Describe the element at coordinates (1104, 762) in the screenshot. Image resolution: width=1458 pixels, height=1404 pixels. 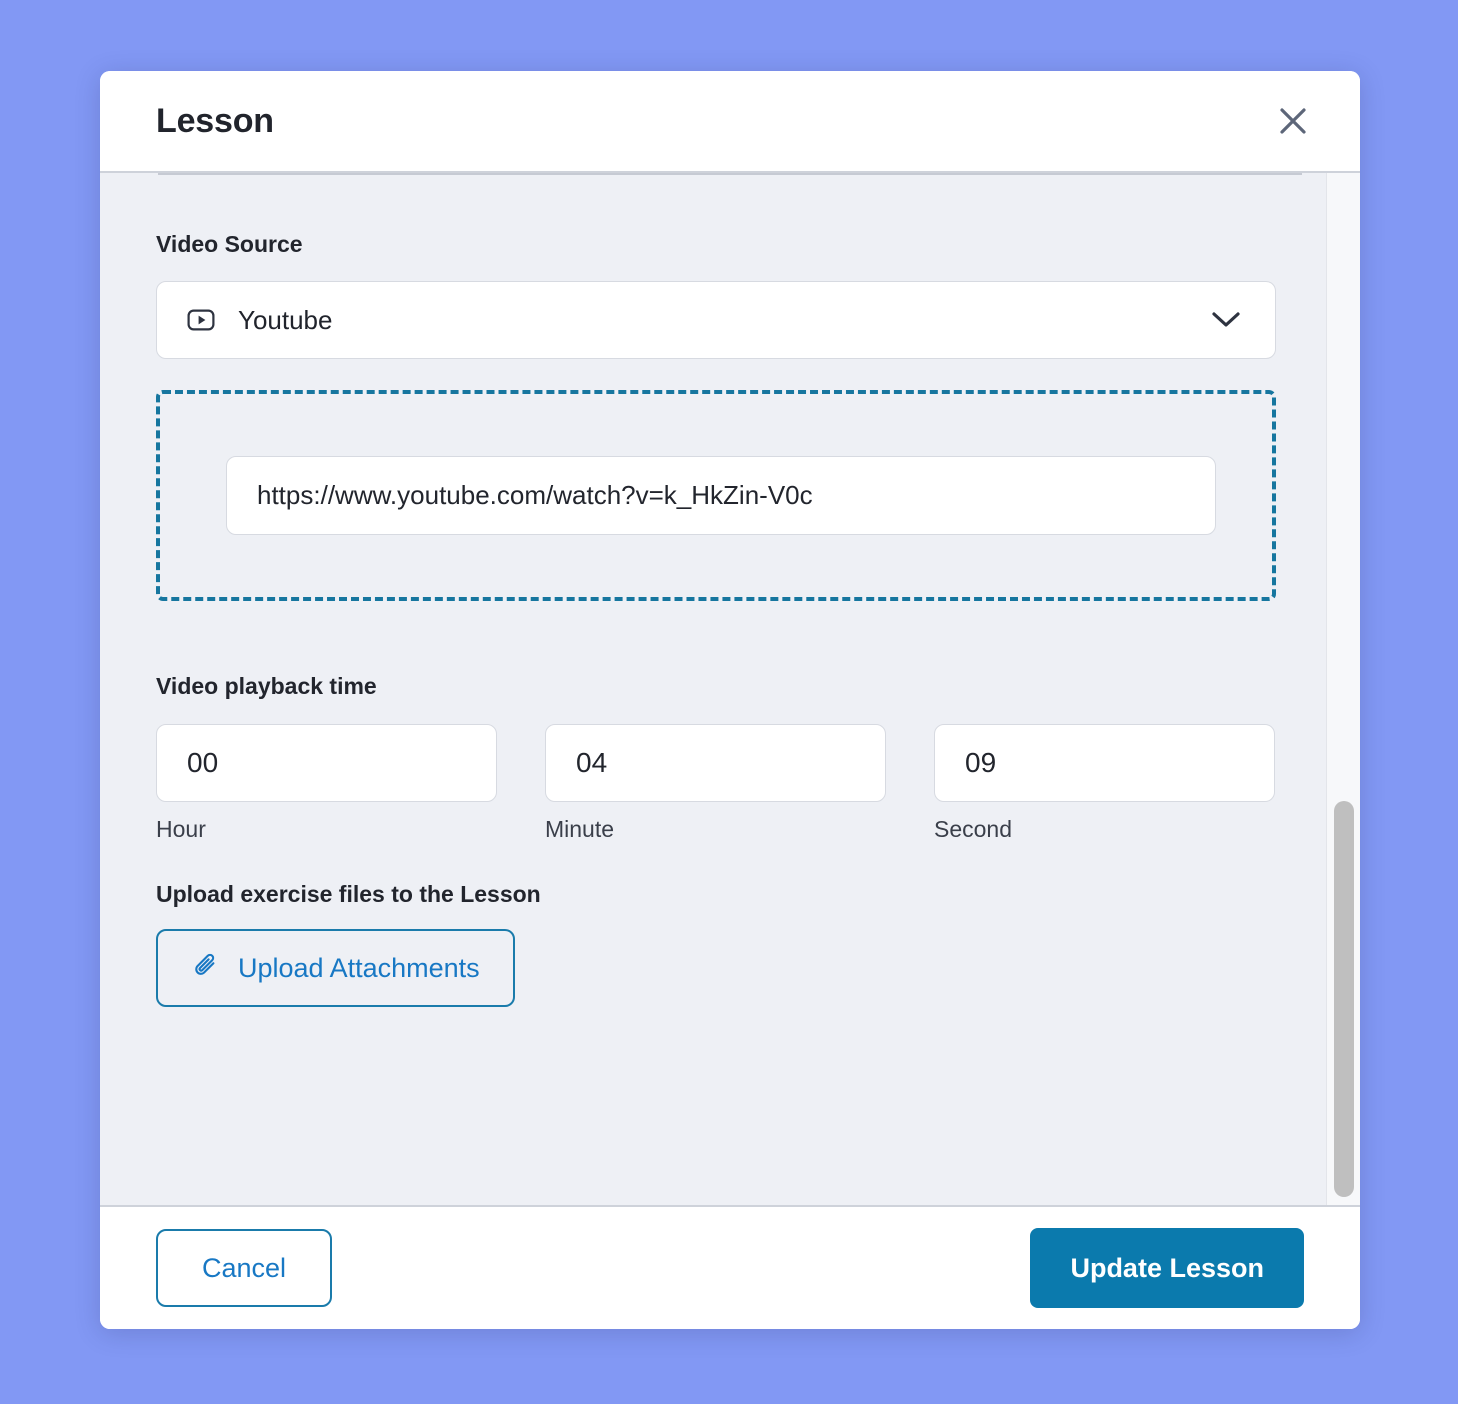
I see `second-input` at that location.